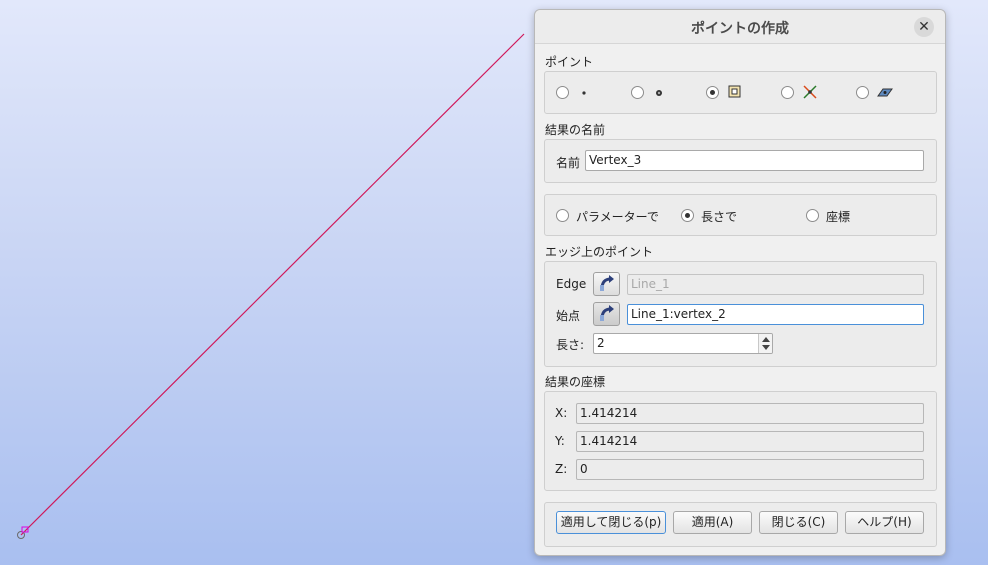 This screenshot has width=988, height=565. I want to click on edge-select-button, so click(606, 284).